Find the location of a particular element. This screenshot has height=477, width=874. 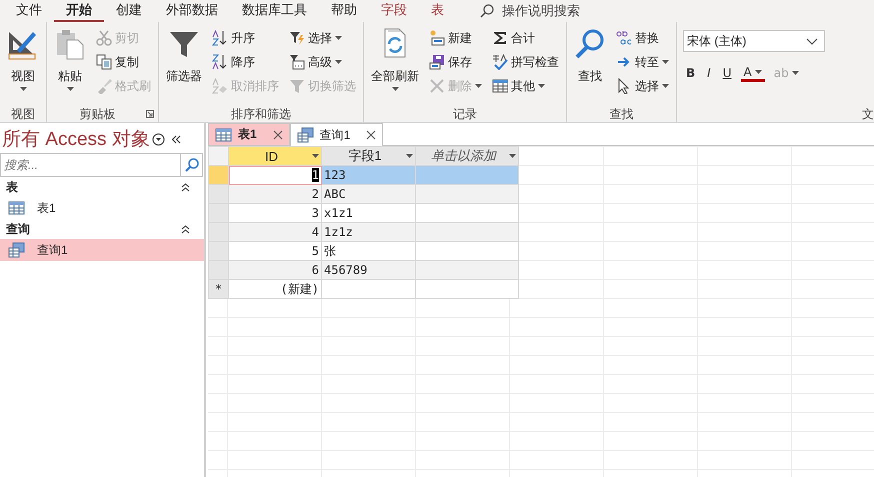

ribbon-tab: 文件 is located at coordinates (29, 11).